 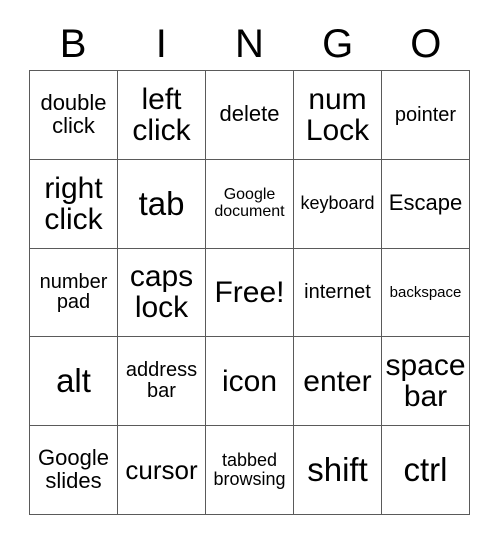 I want to click on bingo-cell-g-2: keyboard, so click(x=338, y=204).